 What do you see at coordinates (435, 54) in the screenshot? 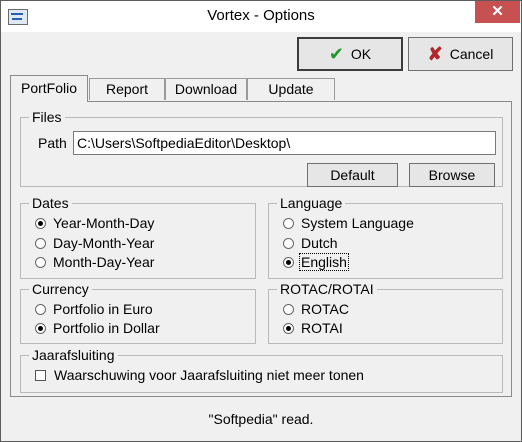
I see `x-icon: ✘` at bounding box center [435, 54].